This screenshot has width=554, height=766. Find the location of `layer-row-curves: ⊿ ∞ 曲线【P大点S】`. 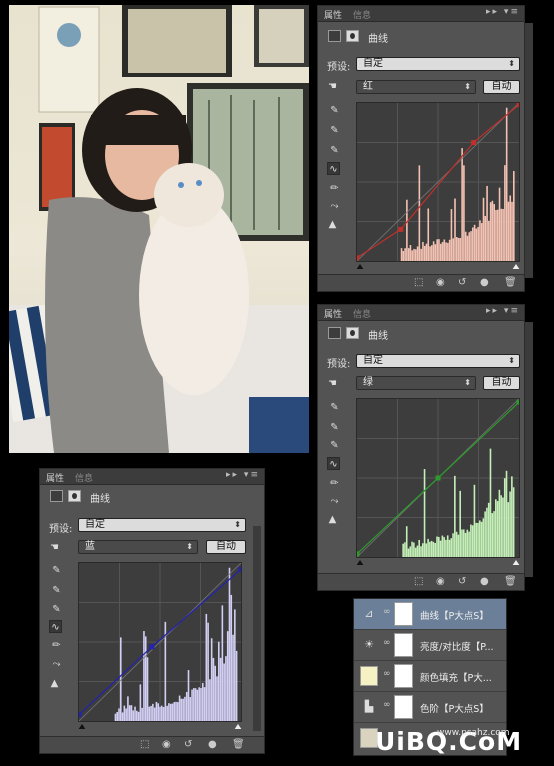

layer-row-curves: ⊿ ∞ 曲线【P大点S】 is located at coordinates (430, 614).